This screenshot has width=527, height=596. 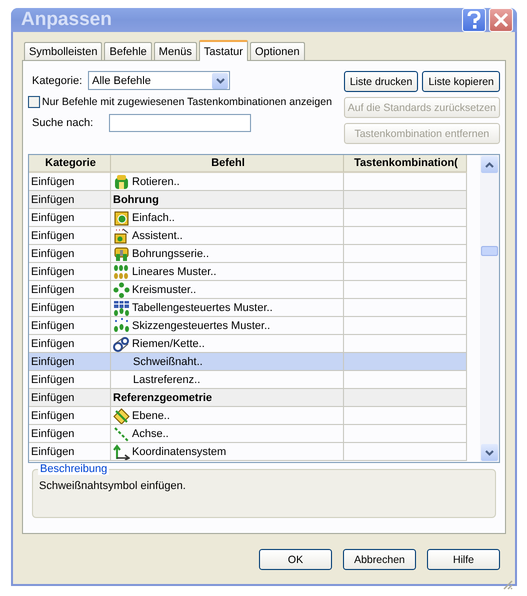 I want to click on checkbox, so click(x=34, y=102).